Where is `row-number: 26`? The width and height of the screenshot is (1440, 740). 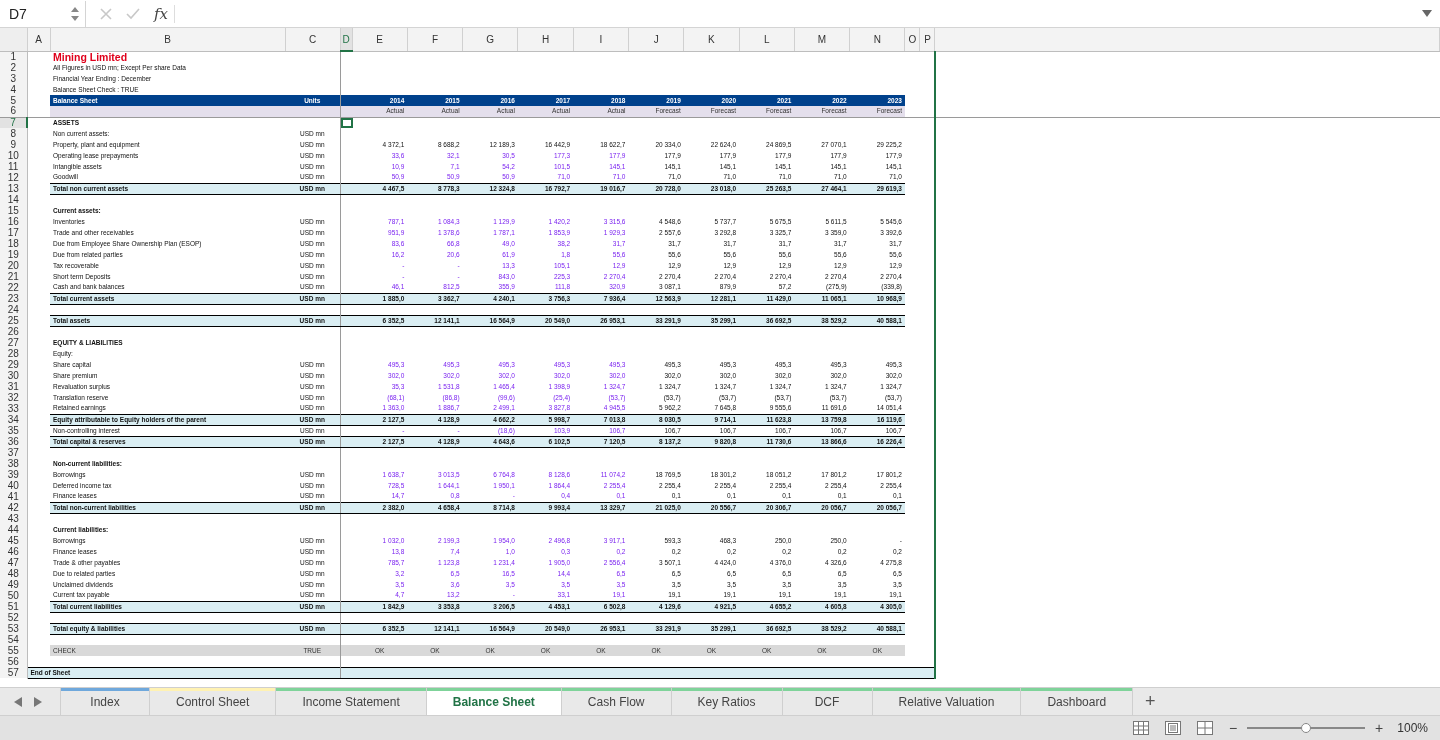
row-number: 26 is located at coordinates (13, 331).